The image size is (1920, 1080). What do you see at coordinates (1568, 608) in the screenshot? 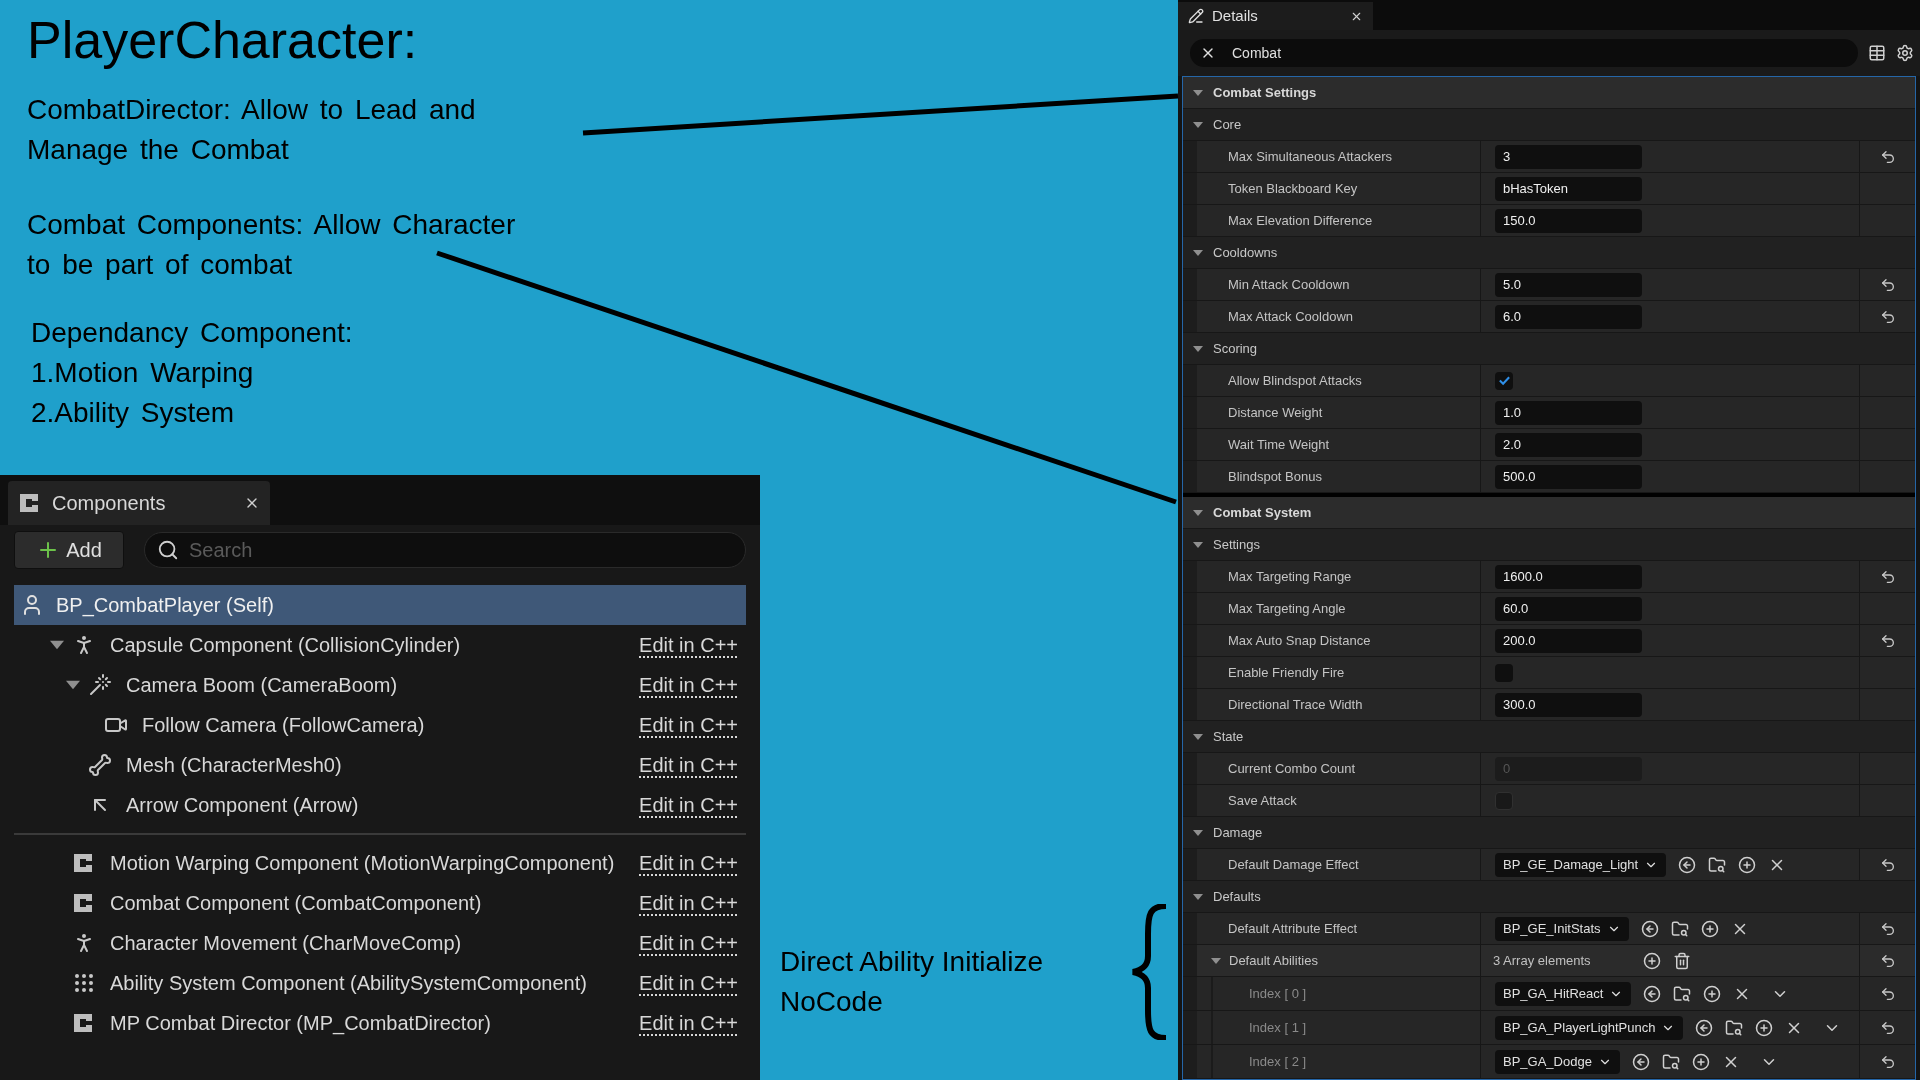
I see `value-field: 60.0` at bounding box center [1568, 608].